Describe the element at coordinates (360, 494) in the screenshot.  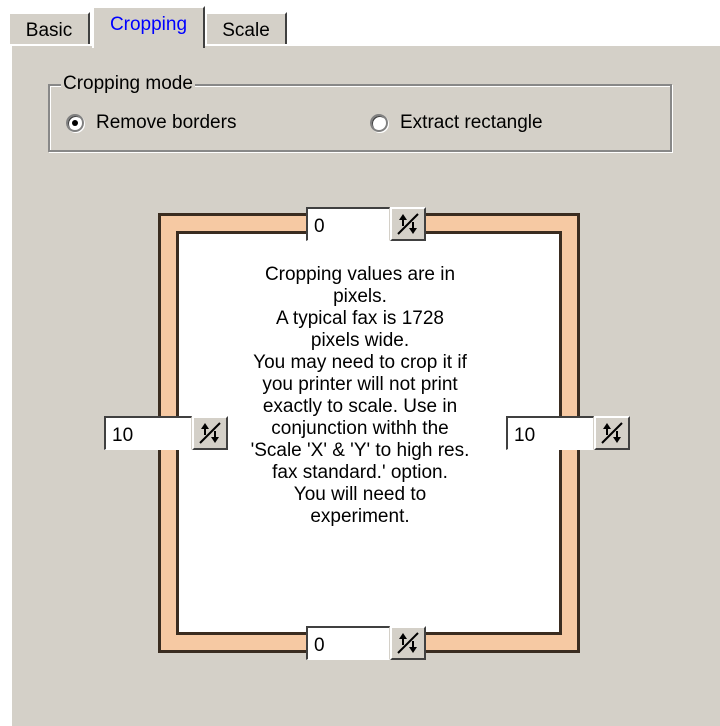
I see `info-line: You will need to` at that location.